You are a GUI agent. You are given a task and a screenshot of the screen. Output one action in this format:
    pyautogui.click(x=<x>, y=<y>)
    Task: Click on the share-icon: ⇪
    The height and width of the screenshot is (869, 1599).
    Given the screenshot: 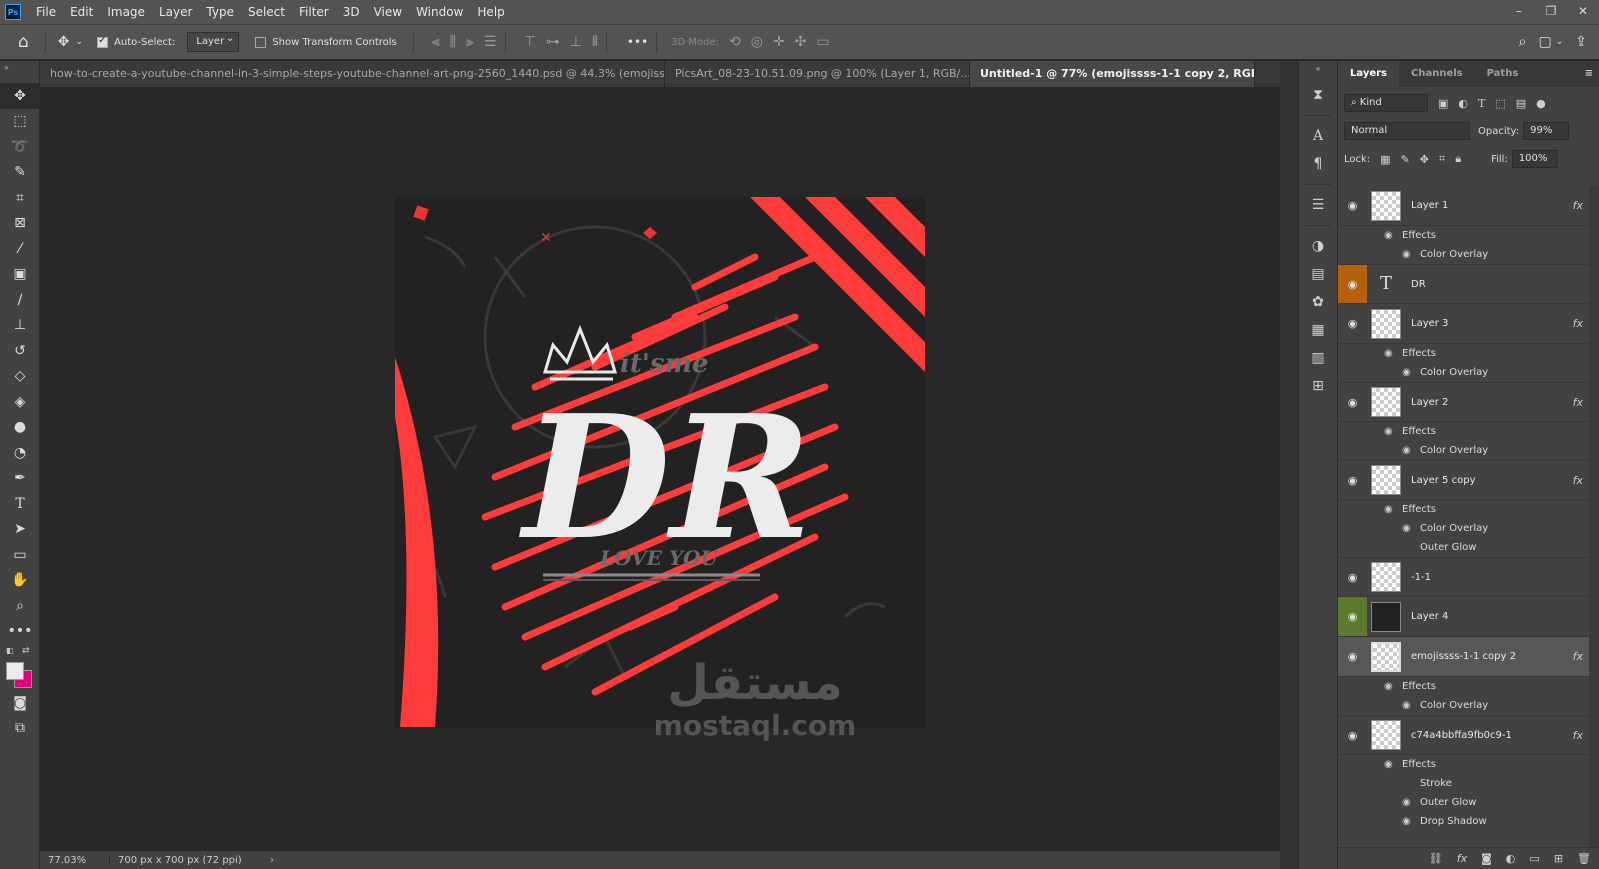 What is the action you would take?
    pyautogui.click(x=1581, y=42)
    